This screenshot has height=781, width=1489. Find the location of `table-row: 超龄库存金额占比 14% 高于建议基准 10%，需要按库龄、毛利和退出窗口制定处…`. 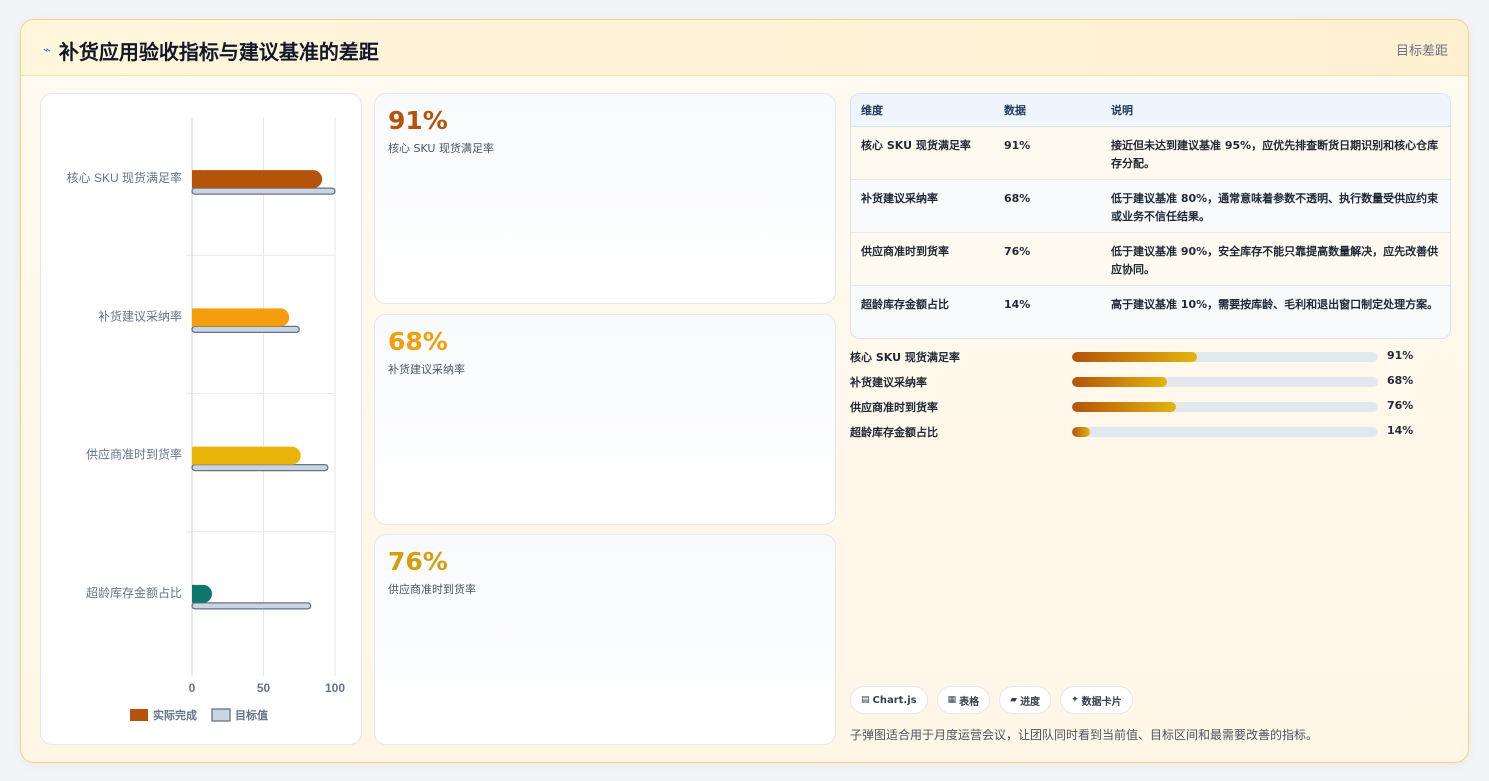

table-row: 超龄库存金额占比 14% 高于建议基准 10%，需要按库龄、毛利和退出窗口制定处… is located at coordinates (1150, 311).